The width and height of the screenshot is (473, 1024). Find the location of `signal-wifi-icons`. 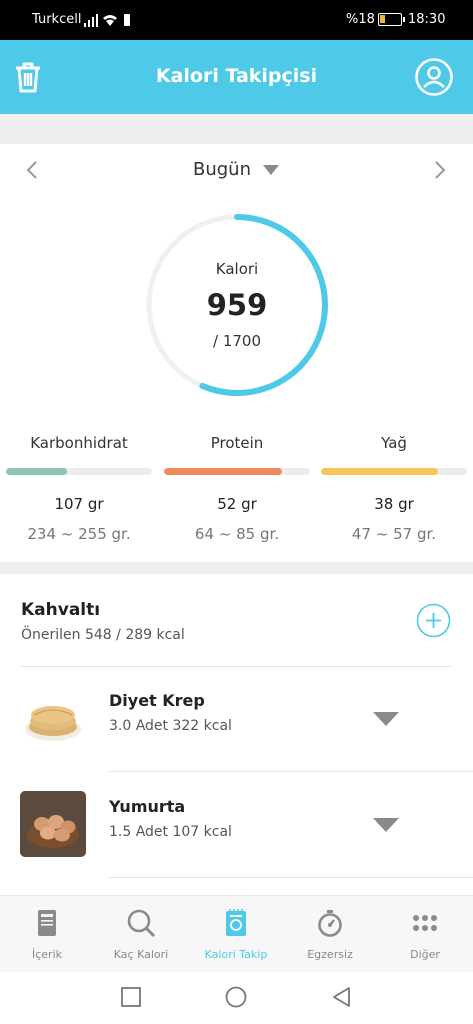

signal-wifi-icons is located at coordinates (107, 20).